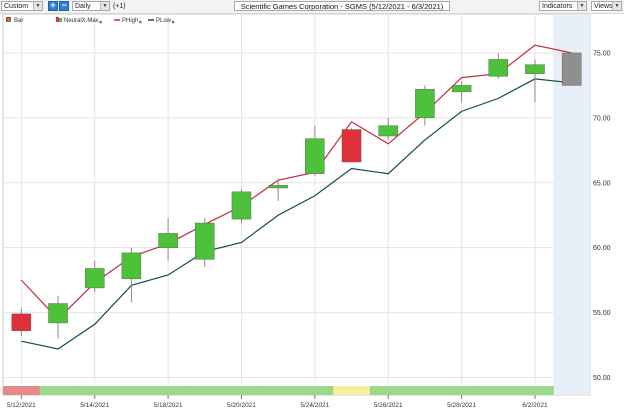 This screenshot has height=412, width=624. I want to click on legend: Bar NeuralX.Max PHigh PLow, so click(90, 20).